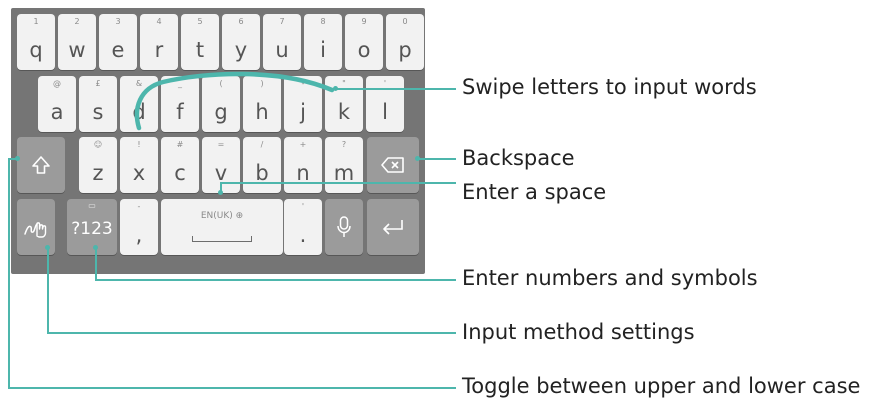  I want to click on callout-settings: Input method settings, so click(578, 332).